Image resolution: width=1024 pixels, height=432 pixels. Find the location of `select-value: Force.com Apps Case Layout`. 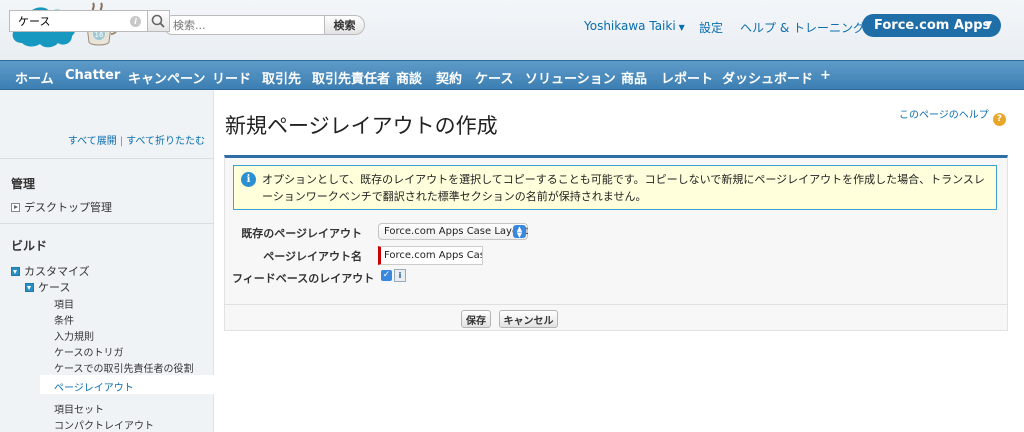

select-value: Force.com Apps Case Layout is located at coordinates (456, 231).